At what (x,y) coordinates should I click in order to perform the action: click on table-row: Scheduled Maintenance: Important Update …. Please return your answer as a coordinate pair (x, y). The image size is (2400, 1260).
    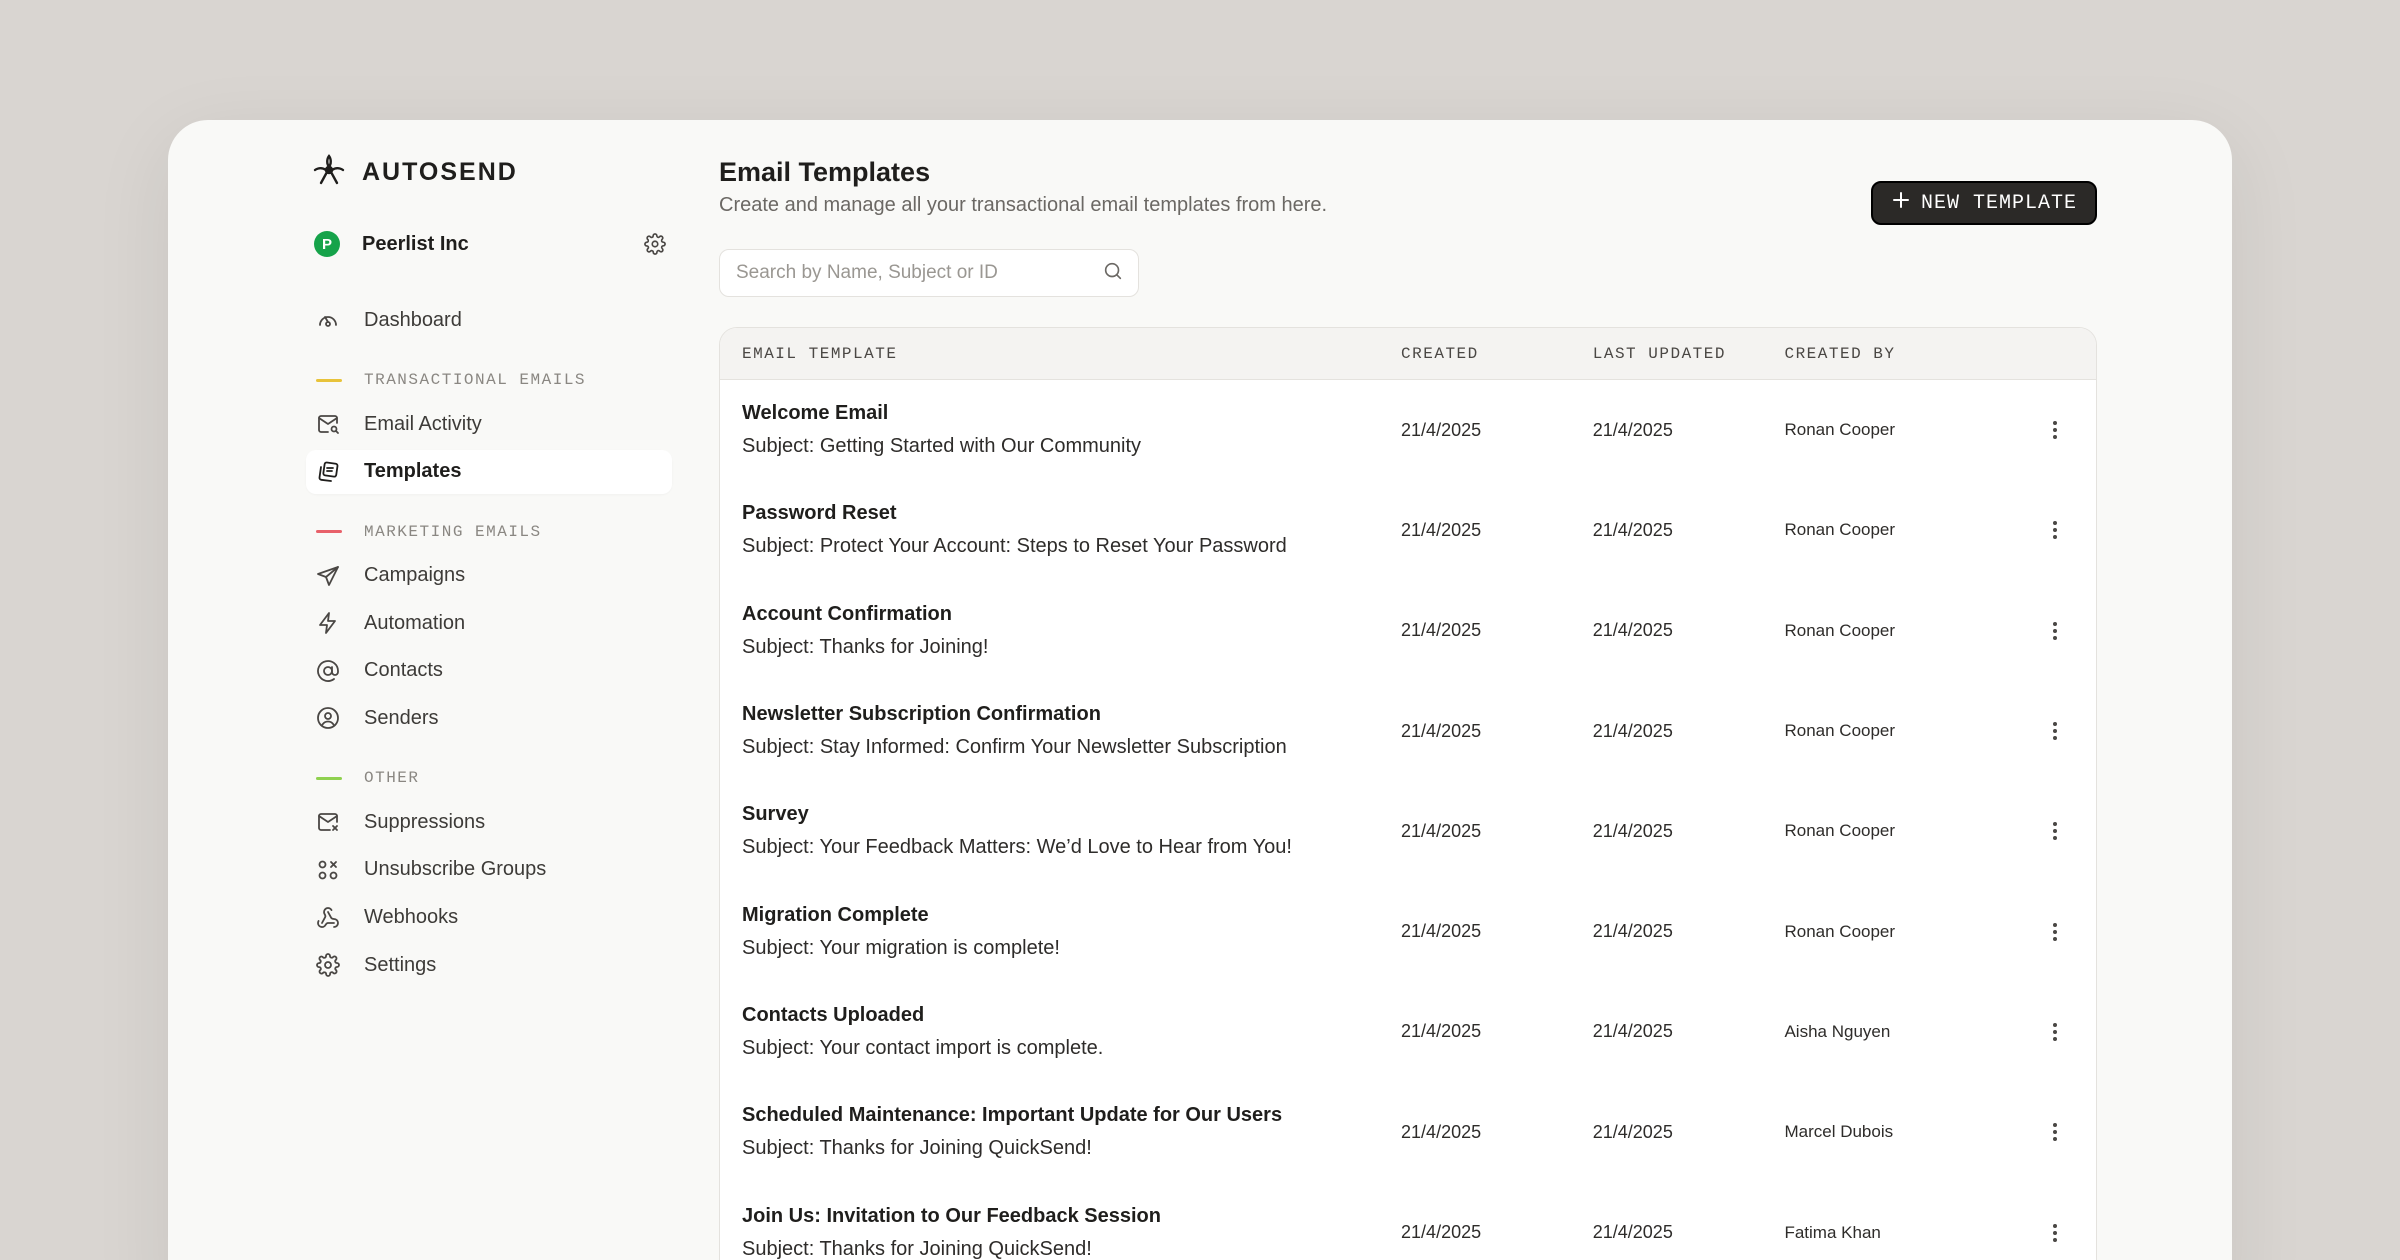
    Looking at the image, I should click on (1408, 1132).